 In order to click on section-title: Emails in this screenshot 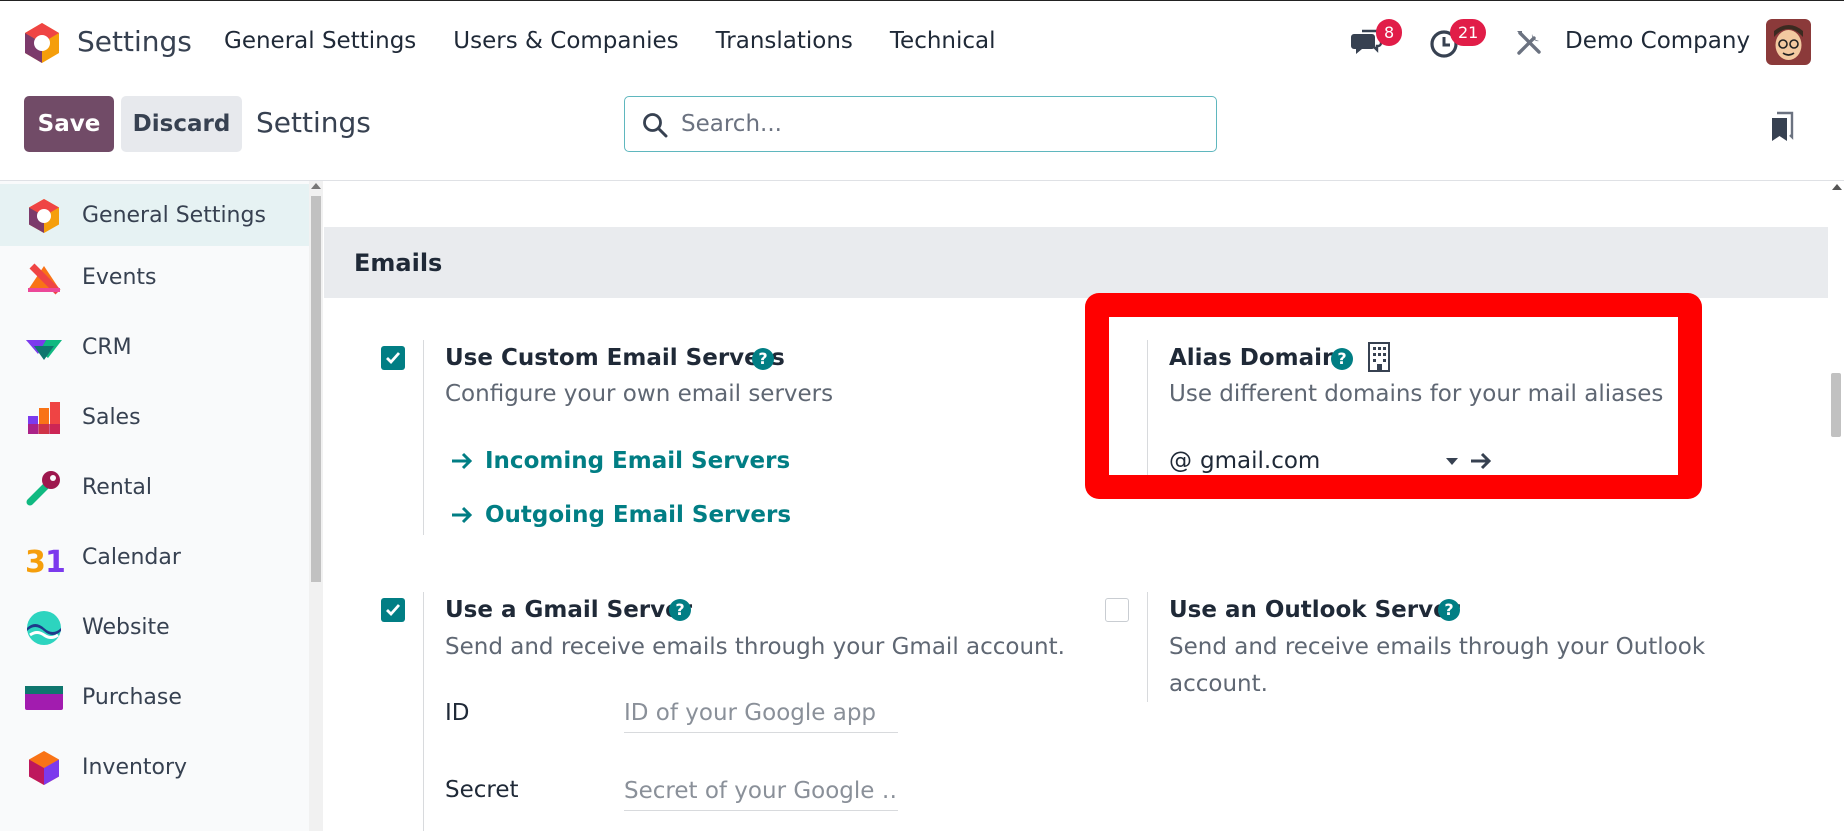, I will do `click(398, 263)`.